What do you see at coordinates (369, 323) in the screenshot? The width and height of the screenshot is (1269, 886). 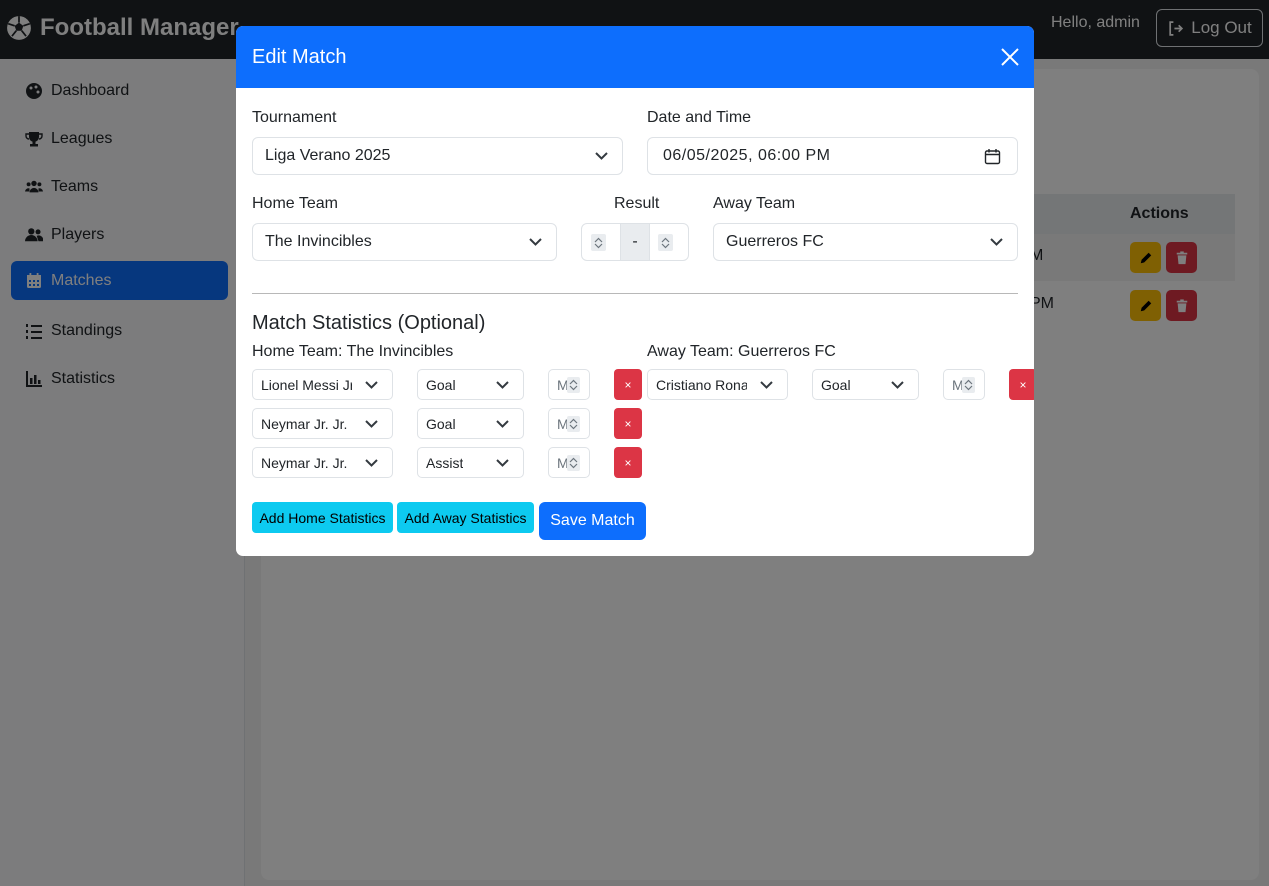 I see `stats-section-title: Match Statistics (Optional)` at bounding box center [369, 323].